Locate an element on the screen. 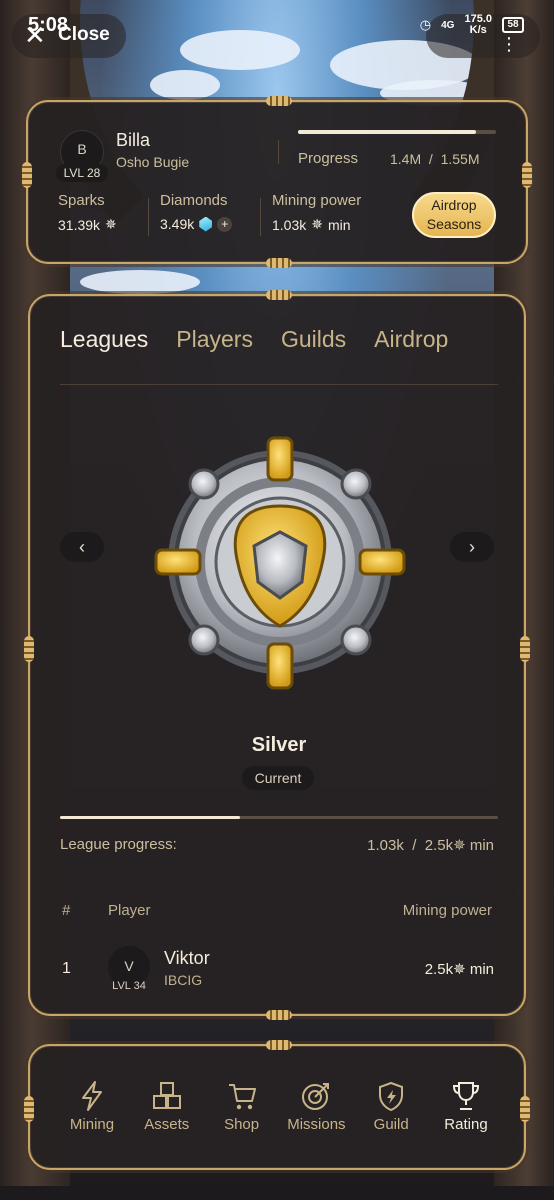 Image resolution: width=554 pixels, height=1200 pixels. rank-header: # is located at coordinates (66, 910).